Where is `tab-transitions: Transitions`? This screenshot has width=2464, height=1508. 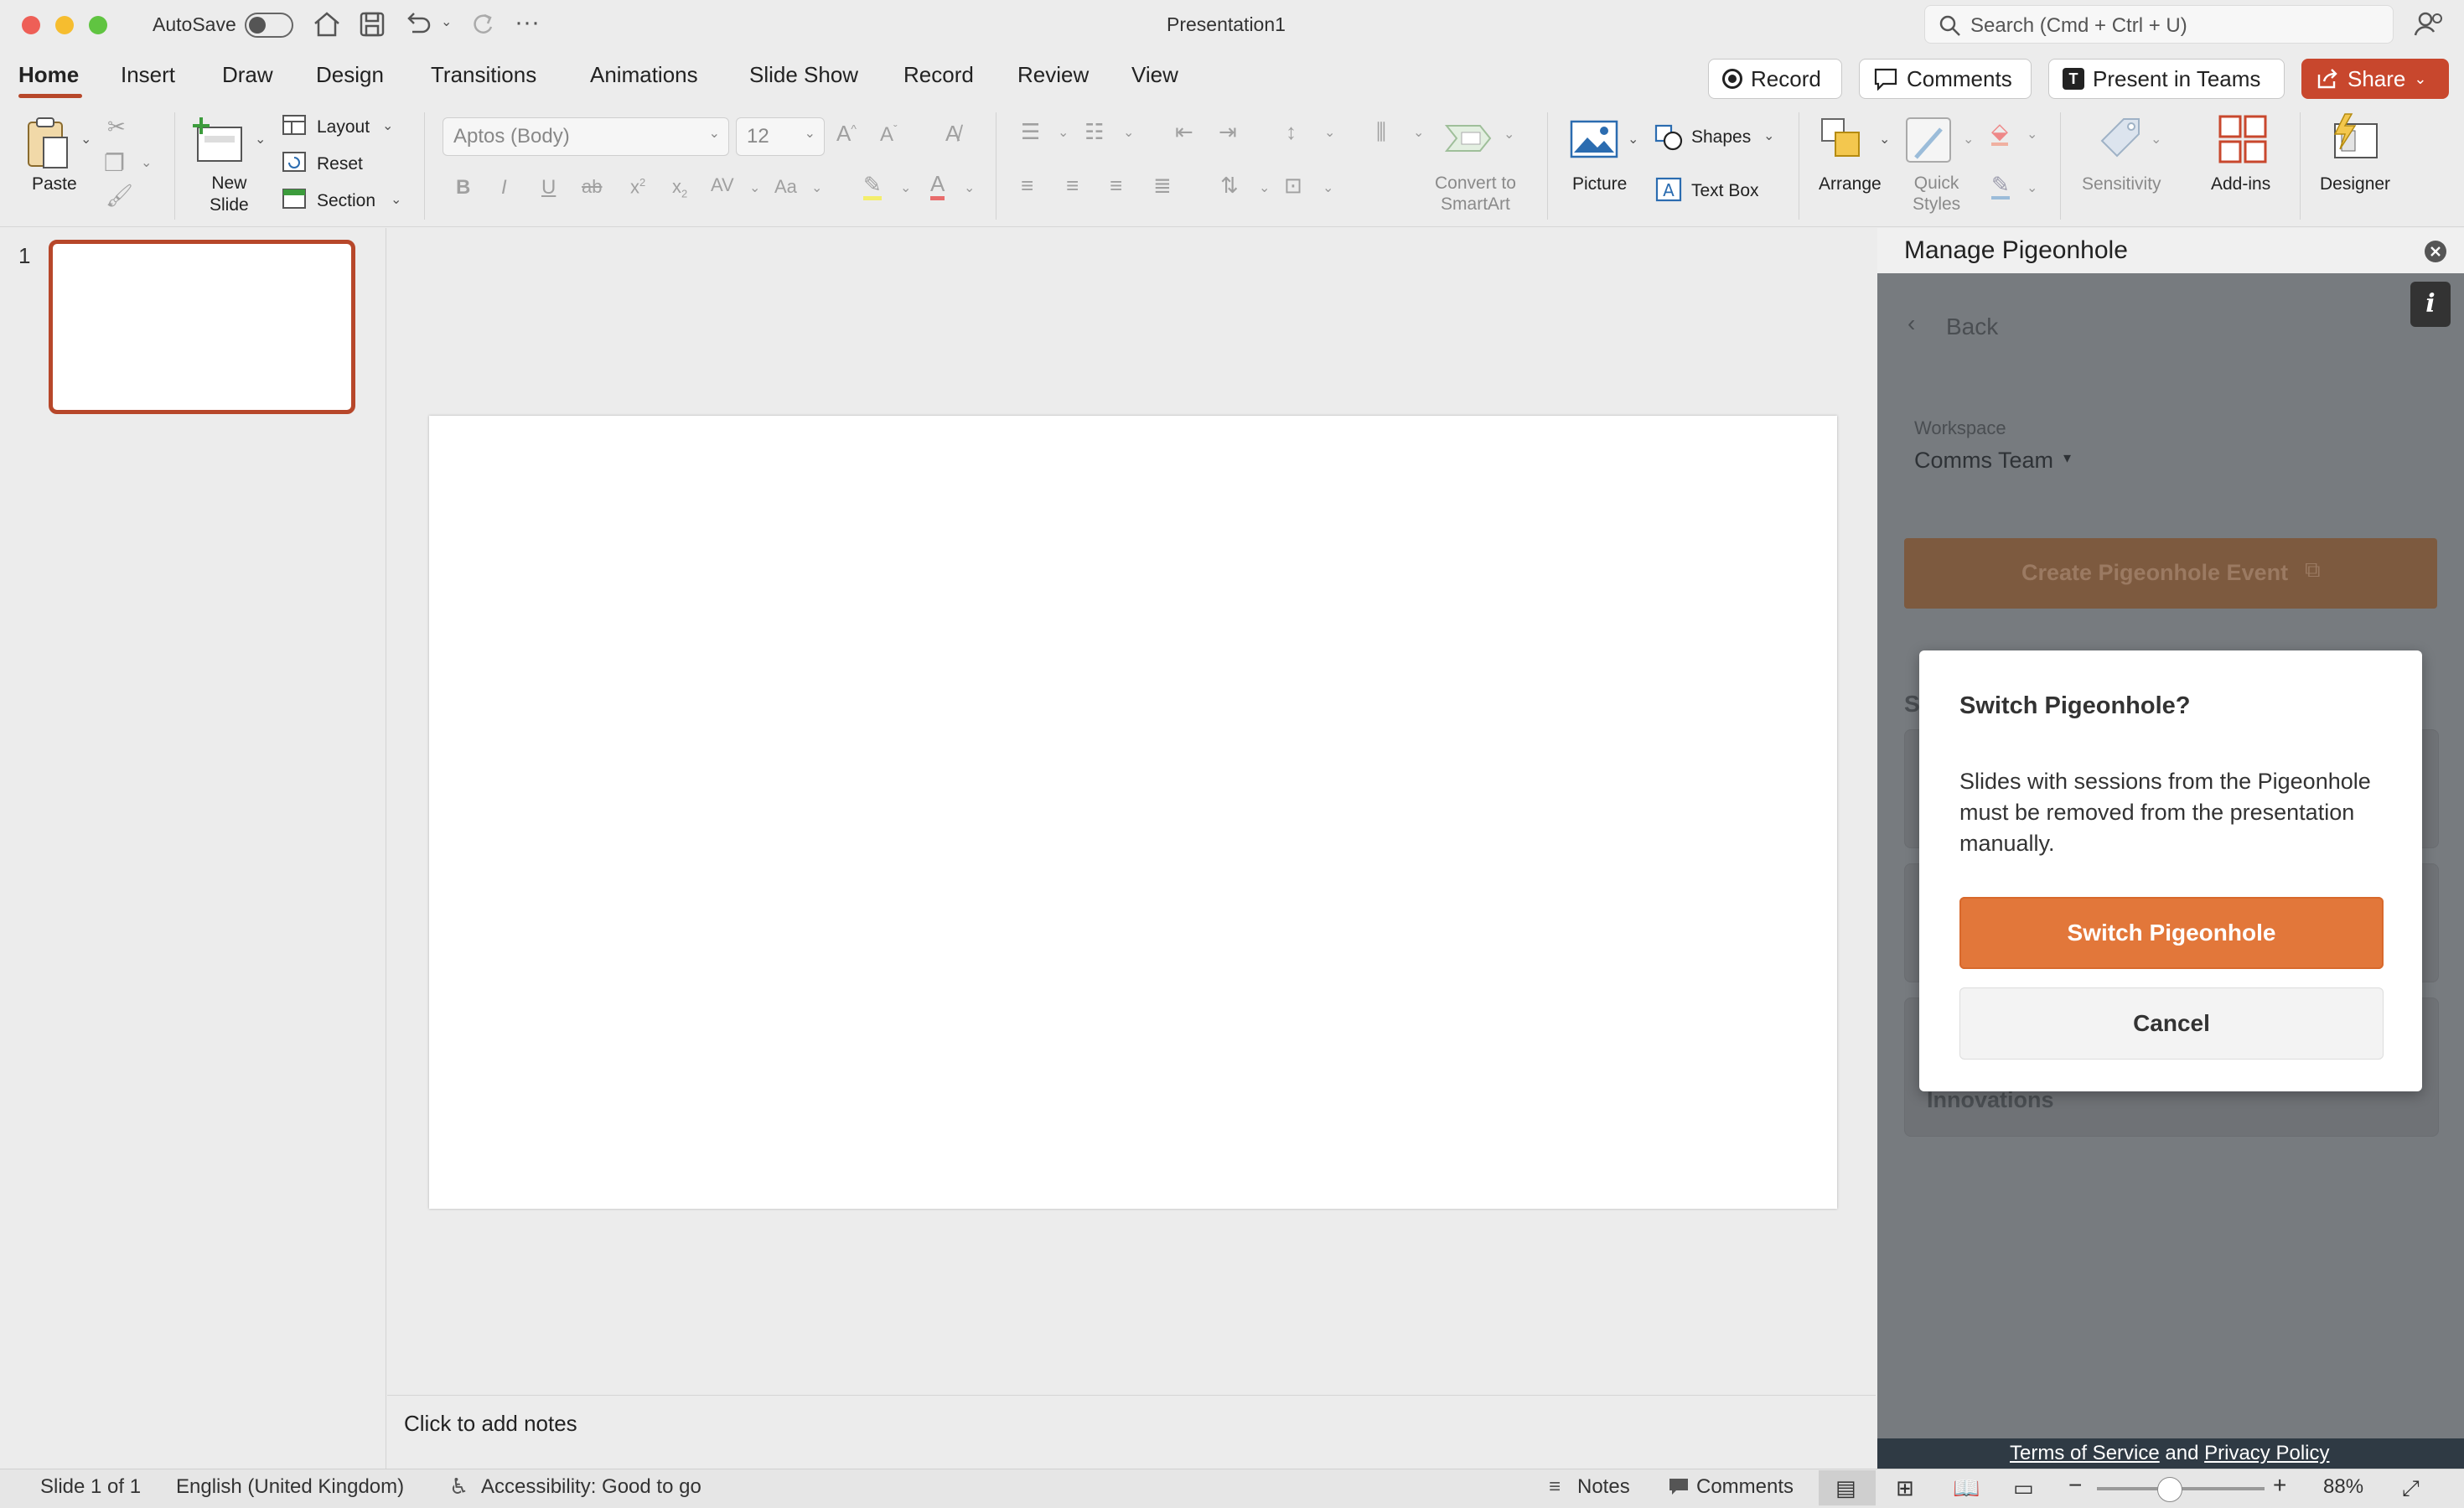
tab-transitions: Transitions is located at coordinates (483, 75).